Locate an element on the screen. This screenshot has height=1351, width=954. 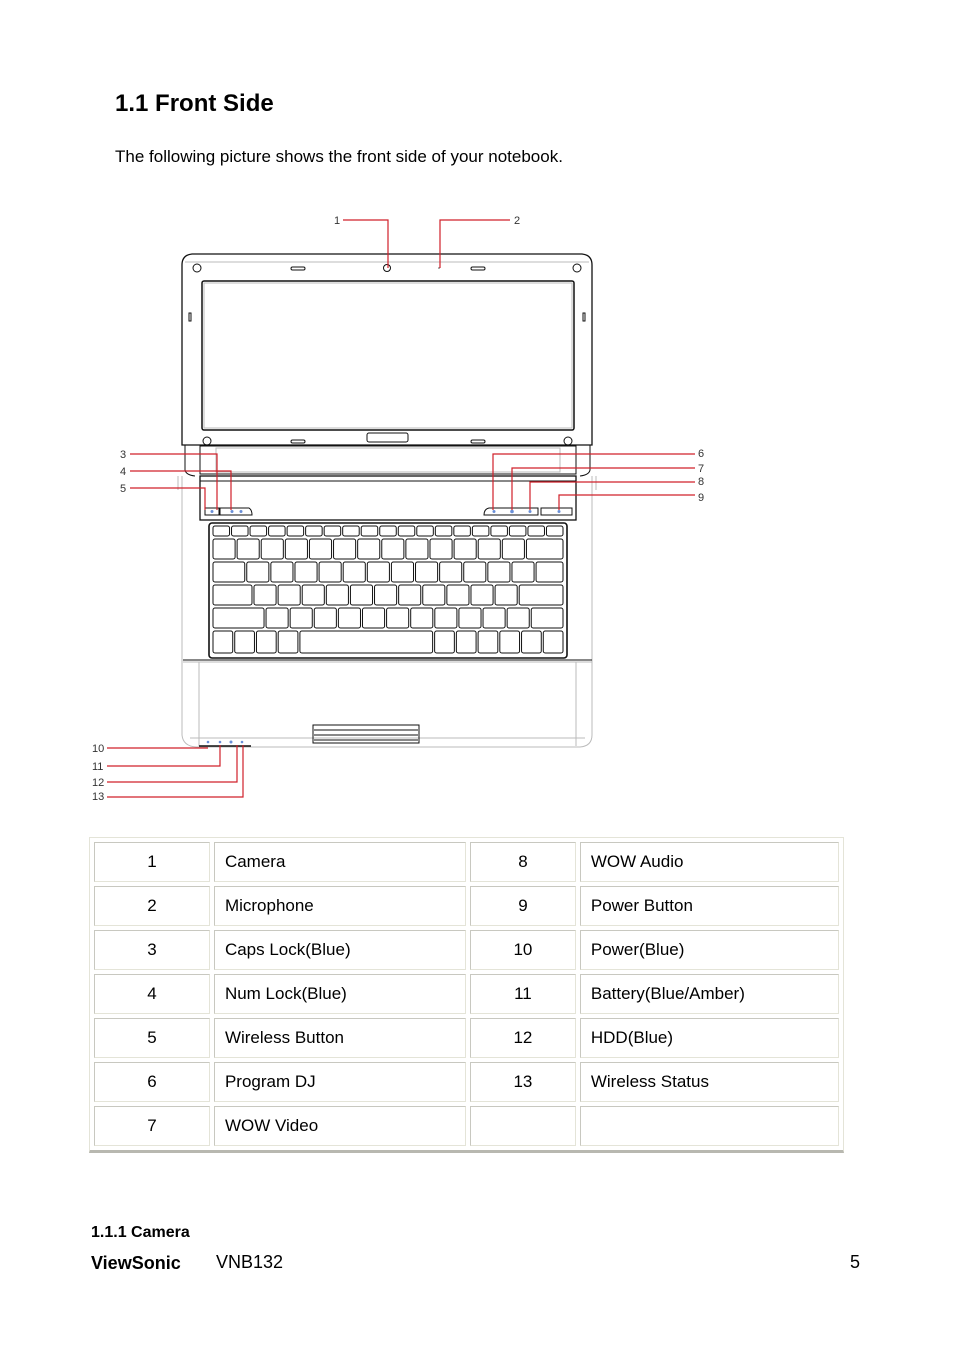
callout-2: 2 is located at coordinates (517, 221).